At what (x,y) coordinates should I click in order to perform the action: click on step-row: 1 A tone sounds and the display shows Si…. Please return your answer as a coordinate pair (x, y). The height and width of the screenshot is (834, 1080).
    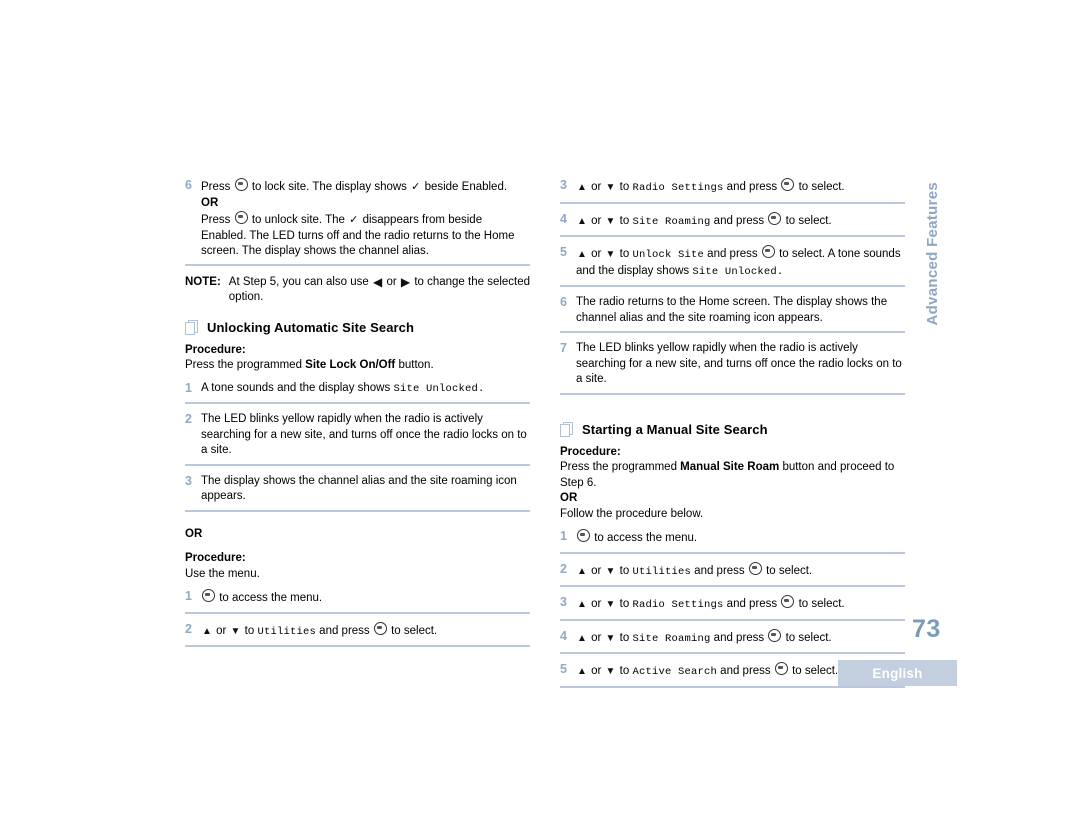
    Looking at the image, I should click on (357, 392).